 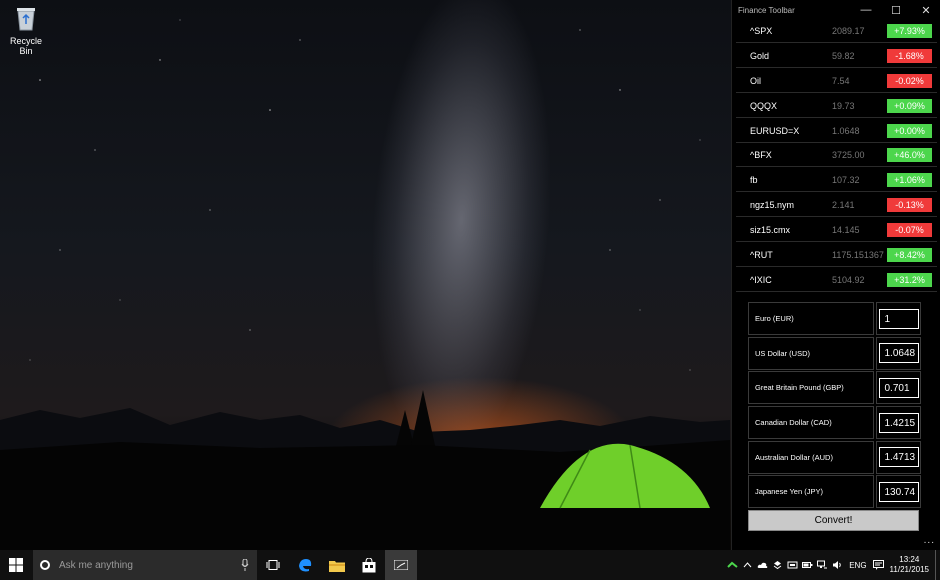 What do you see at coordinates (843, 55) in the screenshot?
I see `ticker-price: 59.82` at bounding box center [843, 55].